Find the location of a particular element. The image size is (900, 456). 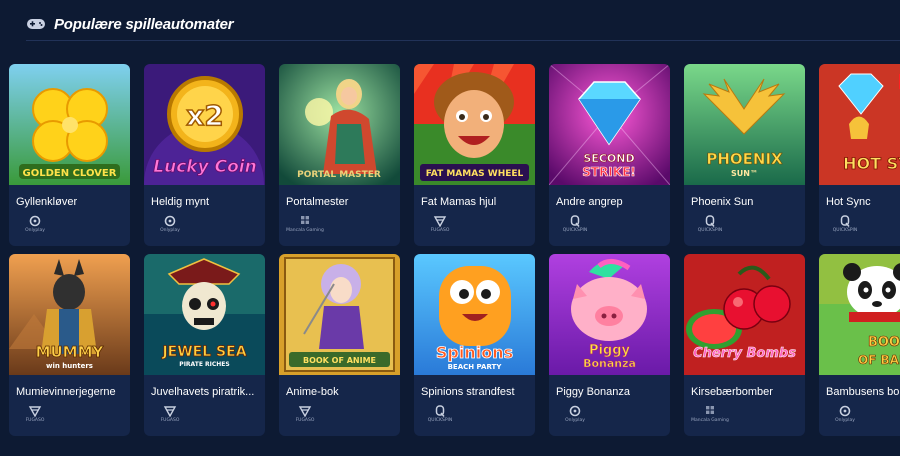

game-thumbnail: MUMMY win hunters is located at coordinates (69, 314).